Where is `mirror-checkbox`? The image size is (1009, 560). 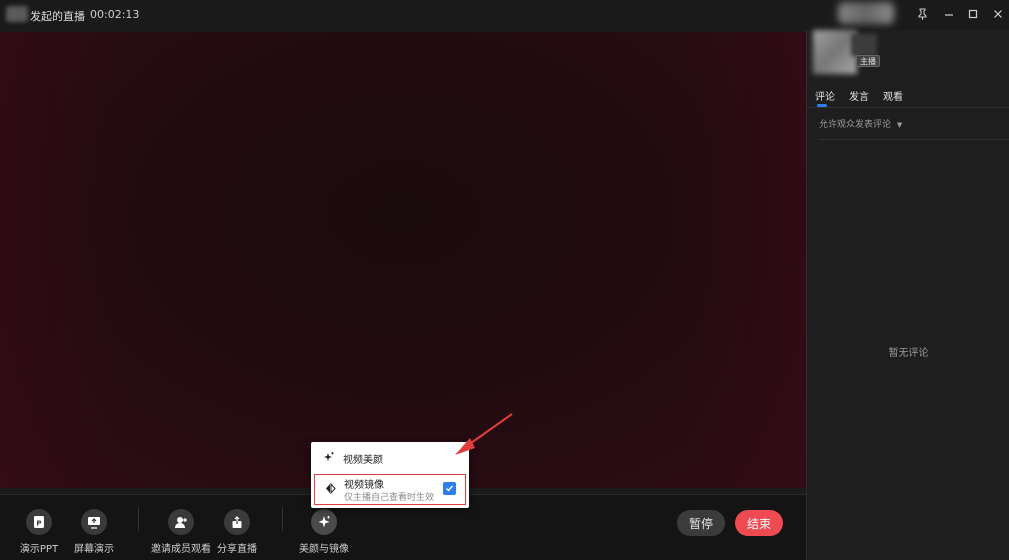 mirror-checkbox is located at coordinates (449, 488).